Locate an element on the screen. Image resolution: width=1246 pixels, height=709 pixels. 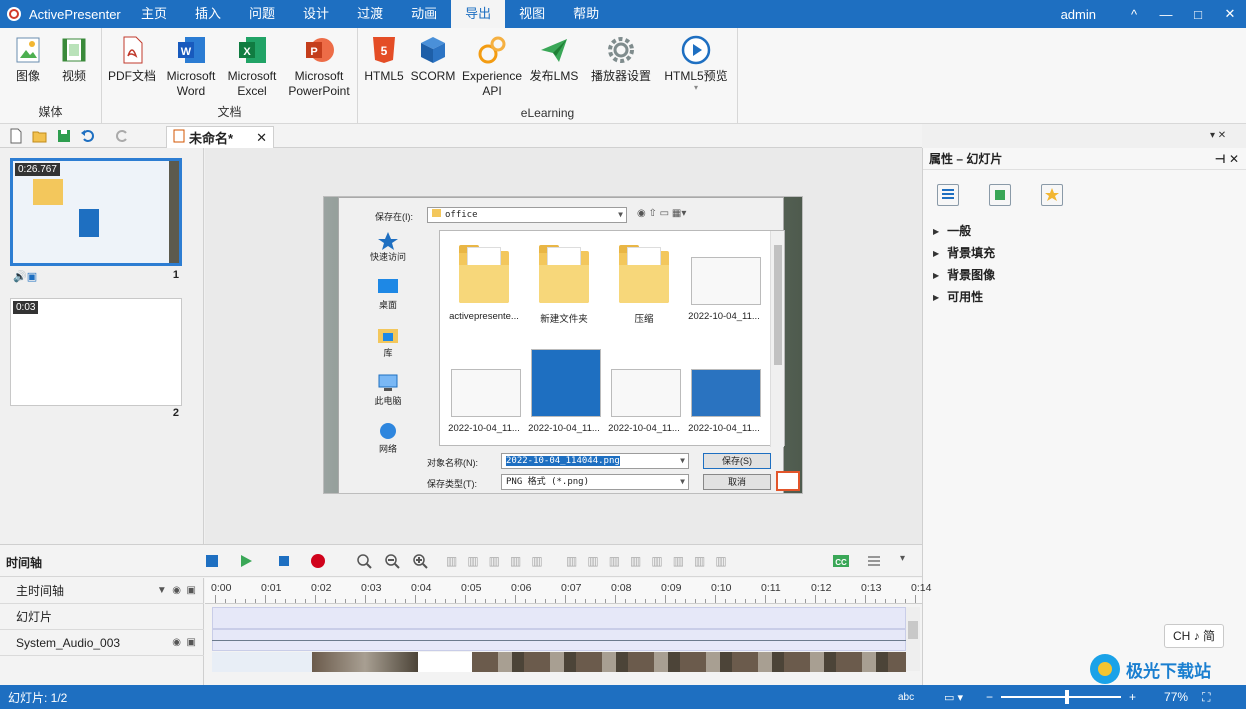
dialog-nav-icons: ◉ ⇧ ▭ ▦▾ is located at coordinates (661, 213).